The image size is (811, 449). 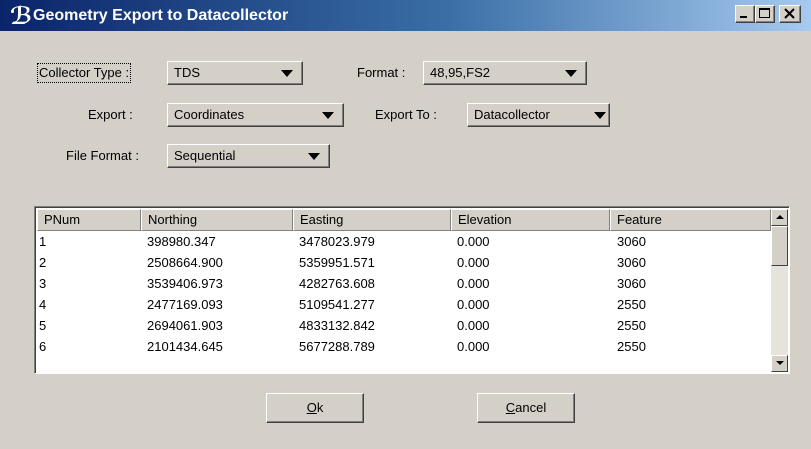 What do you see at coordinates (406, 114) in the screenshot?
I see `export-to-label: Export To :` at bounding box center [406, 114].